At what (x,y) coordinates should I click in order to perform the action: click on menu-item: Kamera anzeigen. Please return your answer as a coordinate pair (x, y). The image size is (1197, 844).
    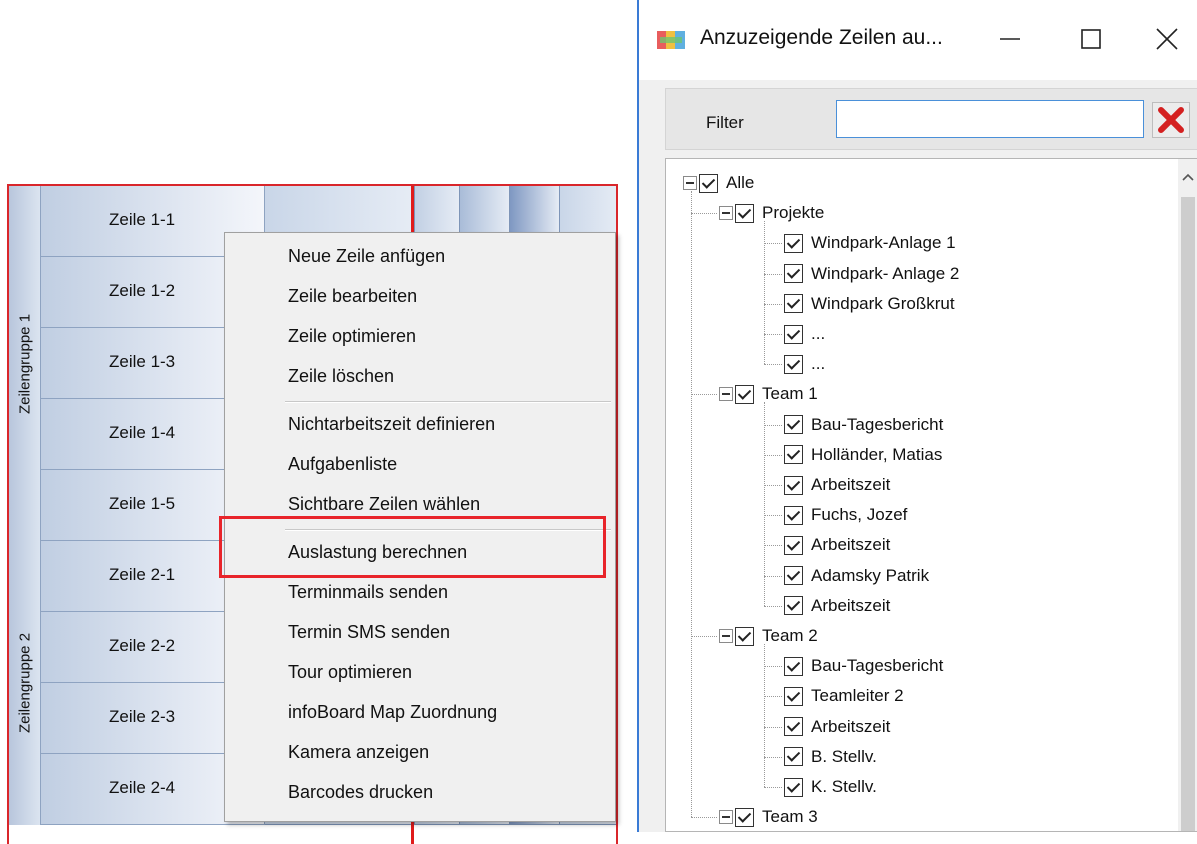
    Looking at the image, I should click on (358, 752).